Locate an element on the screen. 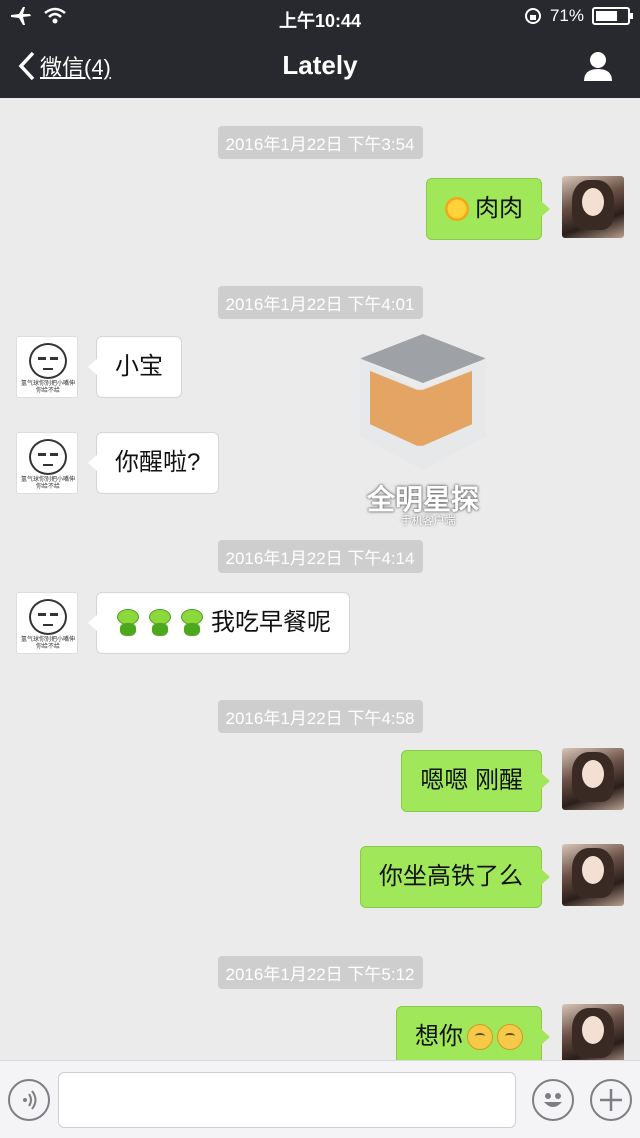  message-input is located at coordinates (287, 1100).